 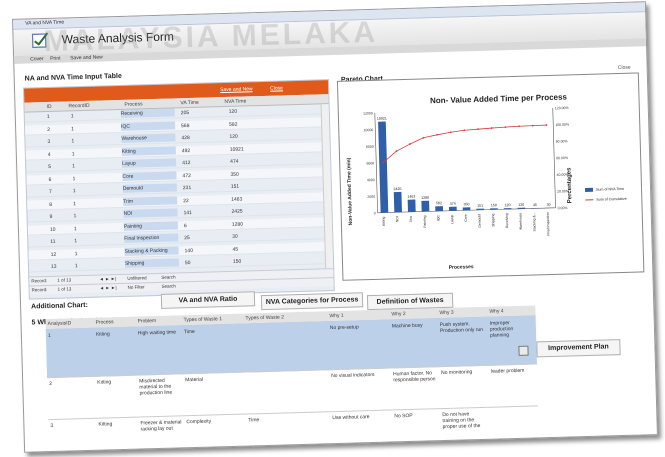 I want to click on nva-section-title: NA and NVA Time Input Table, so click(x=73, y=77).